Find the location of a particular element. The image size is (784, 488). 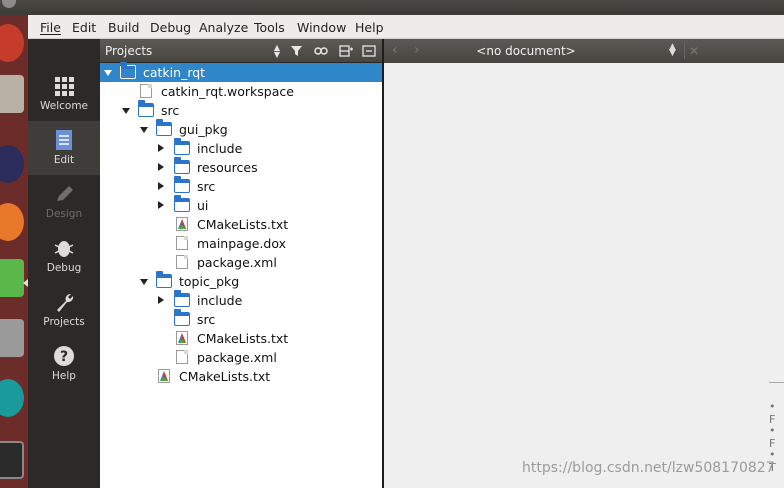

mode-label: Welcome is located at coordinates (64, 106).